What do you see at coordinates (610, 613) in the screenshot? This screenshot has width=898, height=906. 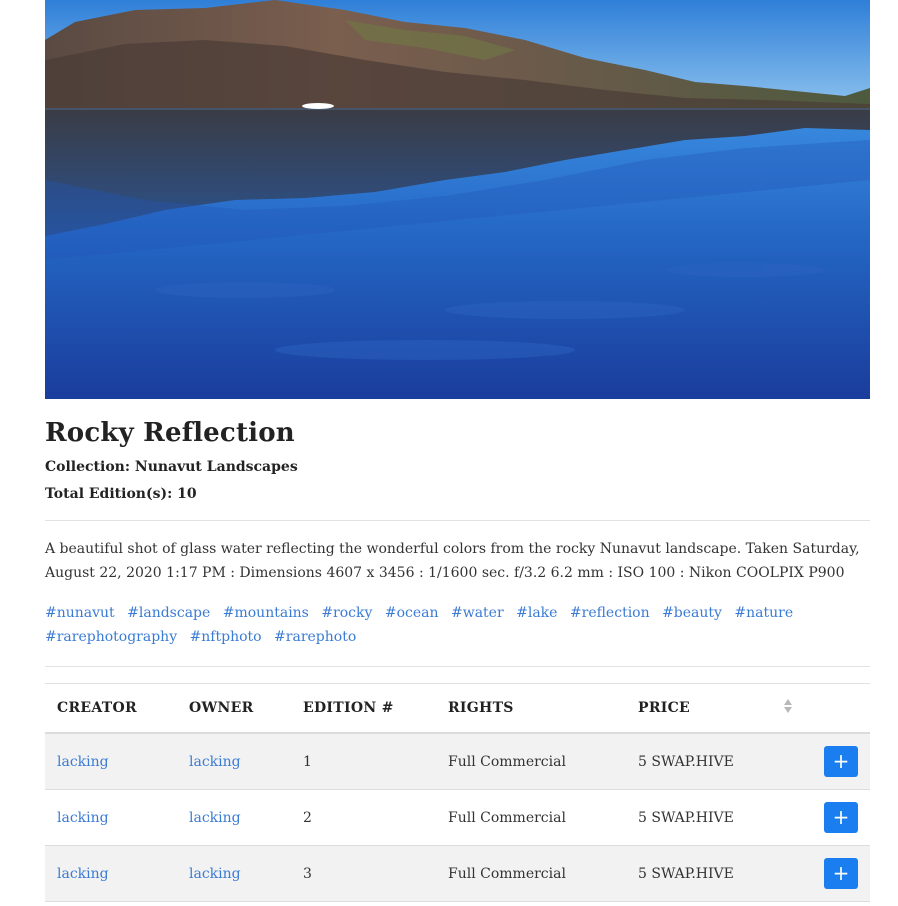 I see `tag-link: #reflection` at bounding box center [610, 613].